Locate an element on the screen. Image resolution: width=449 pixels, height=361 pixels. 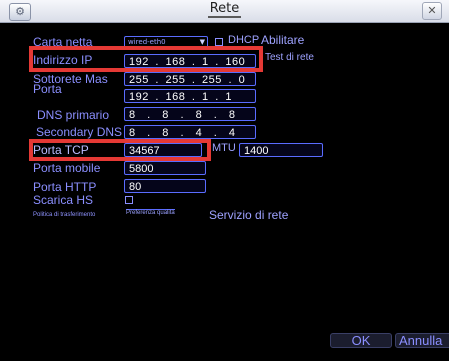
network-card-value: wired-eth0 is located at coordinates (147, 42).